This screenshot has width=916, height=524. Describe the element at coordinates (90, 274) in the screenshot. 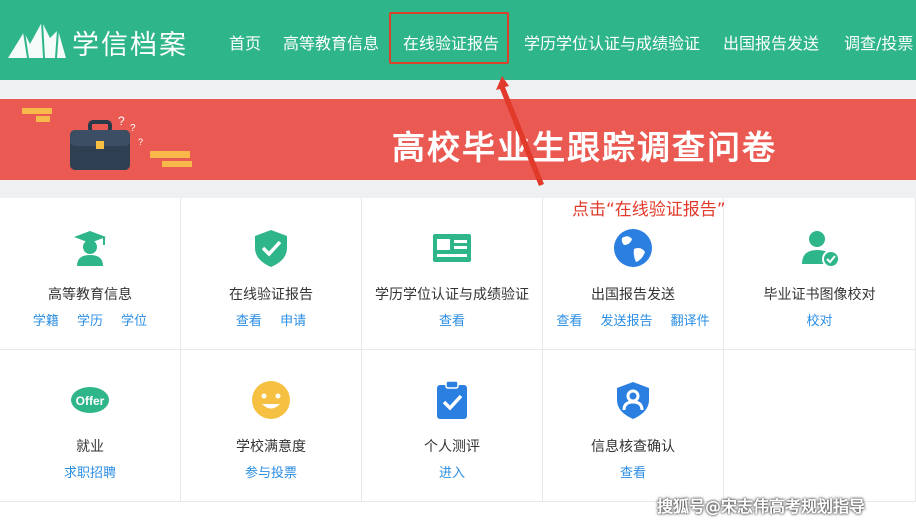

I see `service-higher-education-info: 高等教育信息 学籍 学历 学位` at that location.